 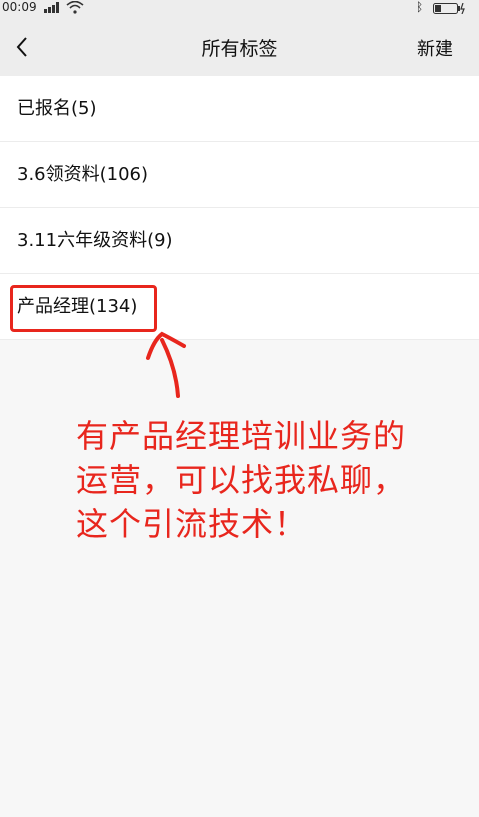 What do you see at coordinates (239, 49) in the screenshot?
I see `page-title: 所有标签` at bounding box center [239, 49].